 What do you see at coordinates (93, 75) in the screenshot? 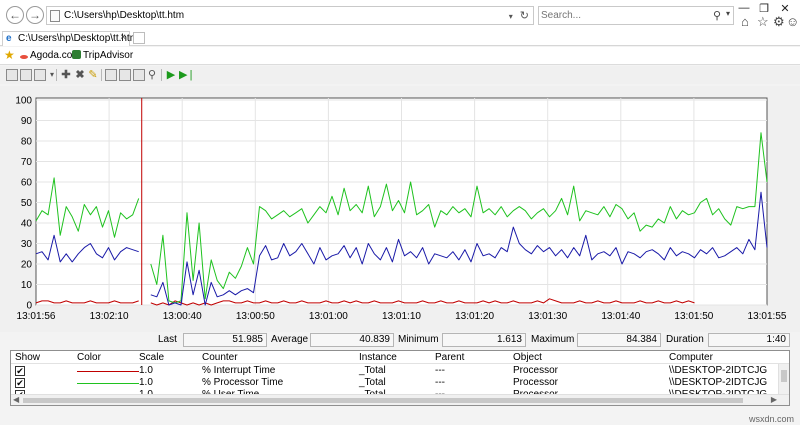
I see `highlight-icon: ✎` at bounding box center [93, 75].